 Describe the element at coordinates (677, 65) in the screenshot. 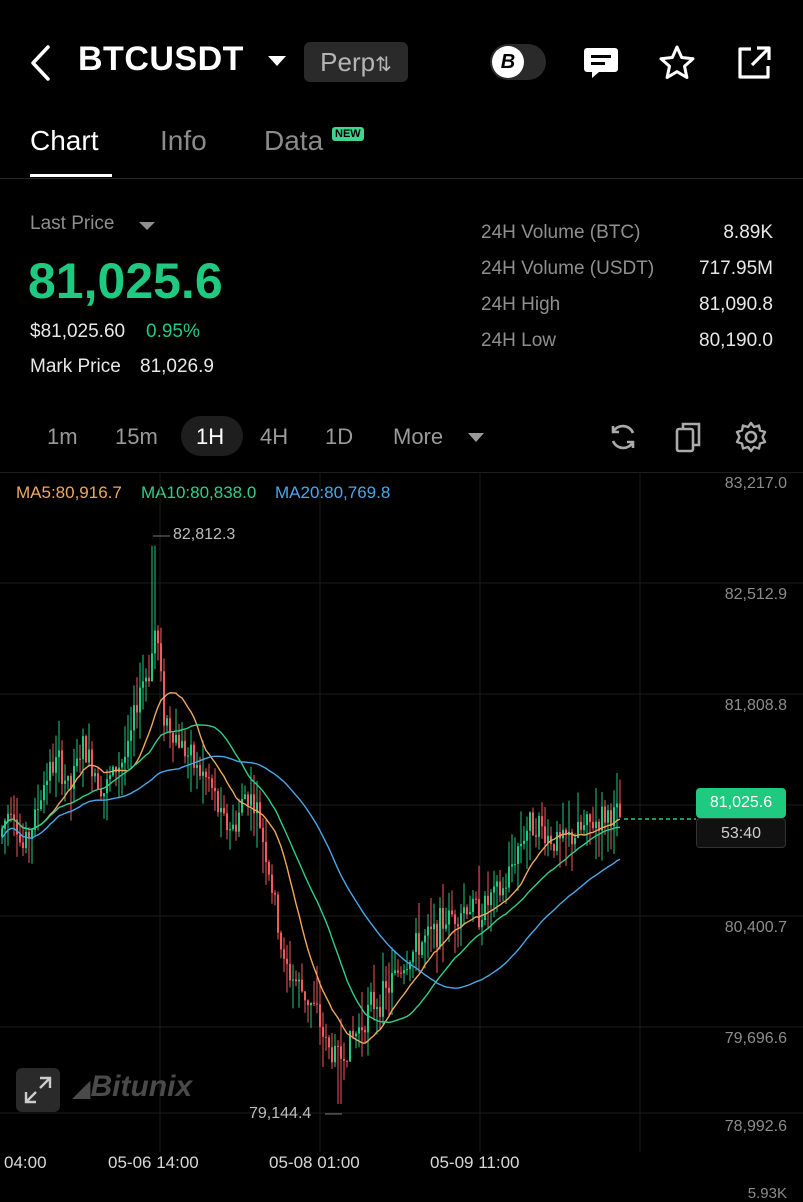

I see `star-icon` at that location.